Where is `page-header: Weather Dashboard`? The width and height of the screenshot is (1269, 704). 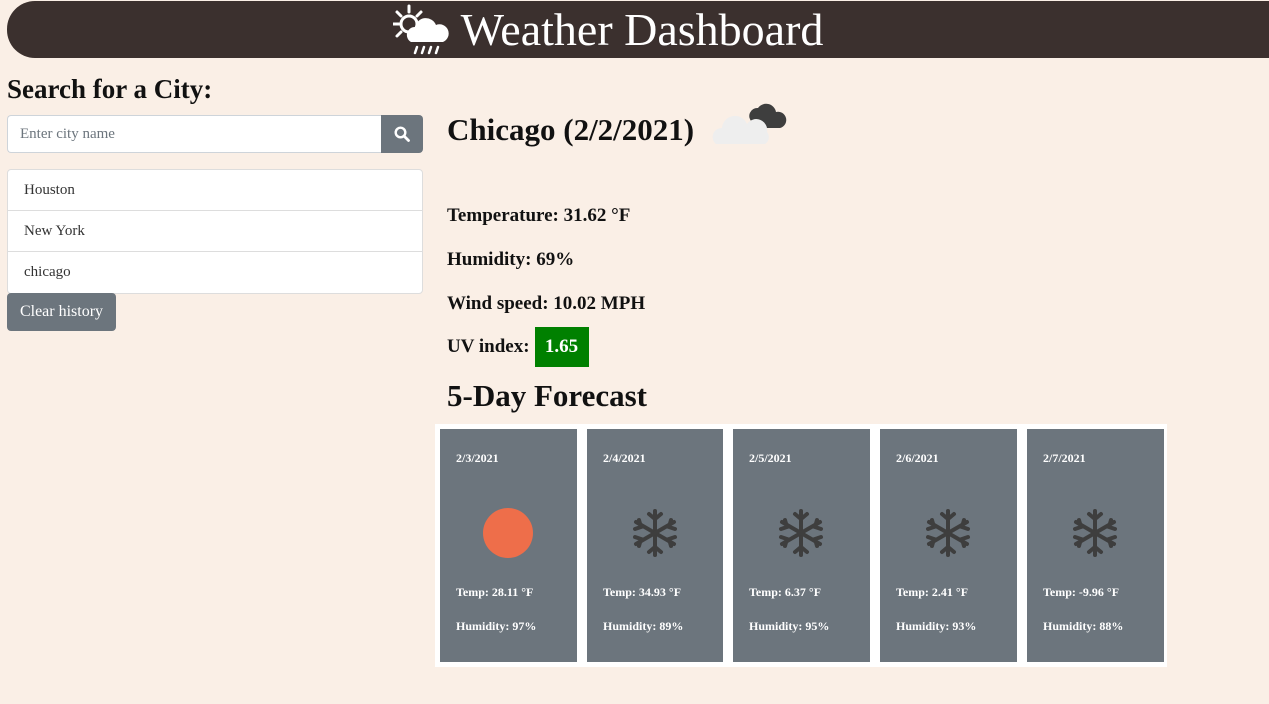
page-header: Weather Dashboard is located at coordinates (638, 29).